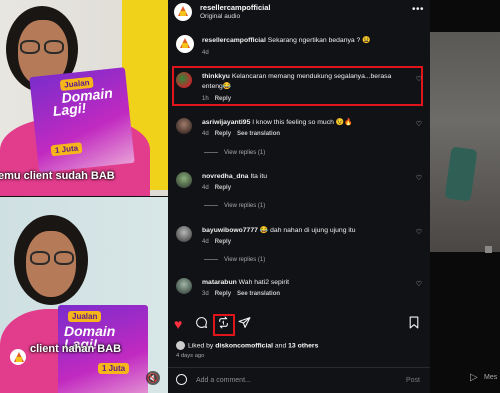  Describe the element at coordinates (299, 367) in the screenshot. I see `divider` at that location.